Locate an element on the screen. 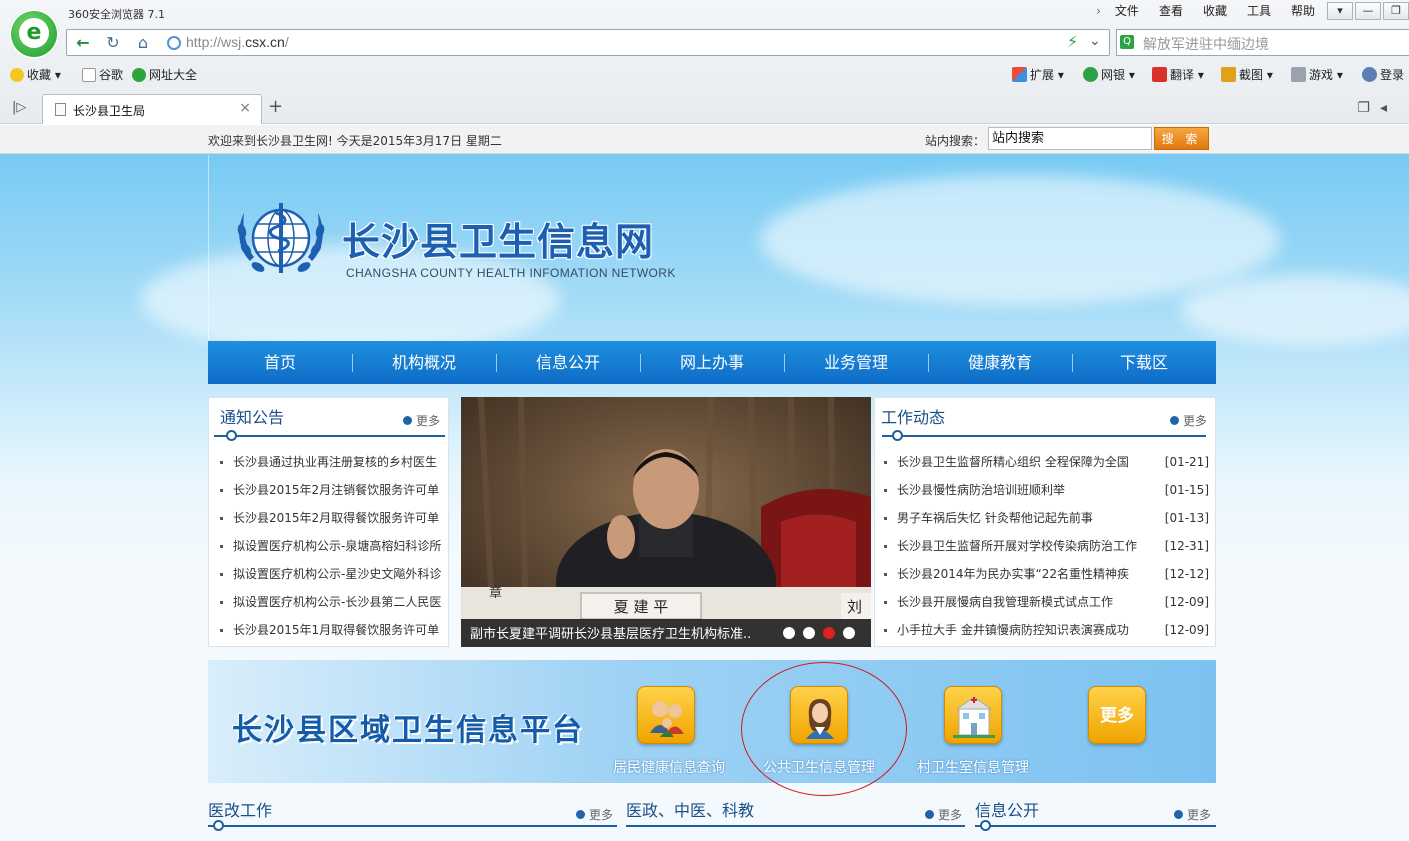 Image resolution: width=1409 pixels, height=841 pixels. list-item: 长沙县慢性病防治培训班顺利举 [01-15] is located at coordinates (1046, 490).